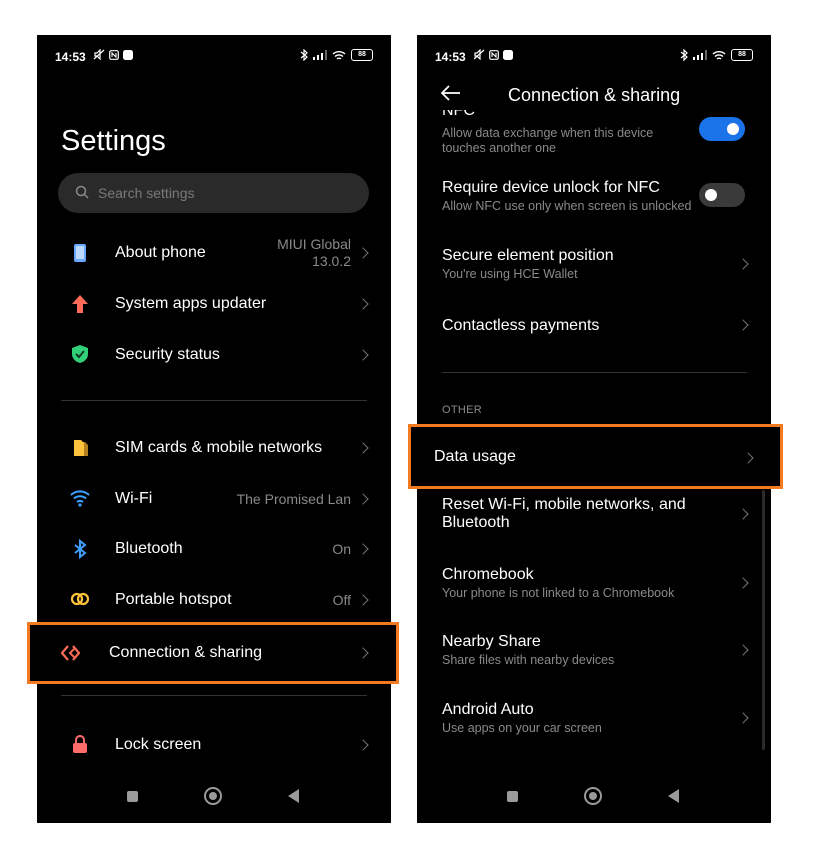 This screenshot has width=818, height=861. Describe the element at coordinates (214, 549) in the screenshot. I see `settings-item-bluetooth: Bluetooth On` at that location.